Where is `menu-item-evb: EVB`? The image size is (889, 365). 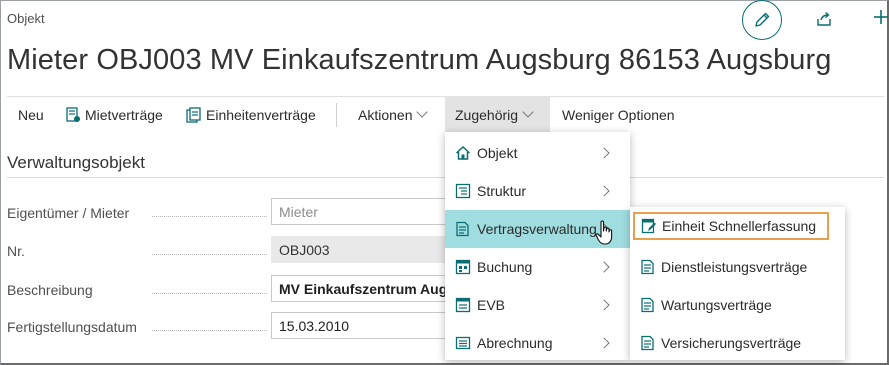
menu-item-evb: EVB is located at coordinates (537, 305).